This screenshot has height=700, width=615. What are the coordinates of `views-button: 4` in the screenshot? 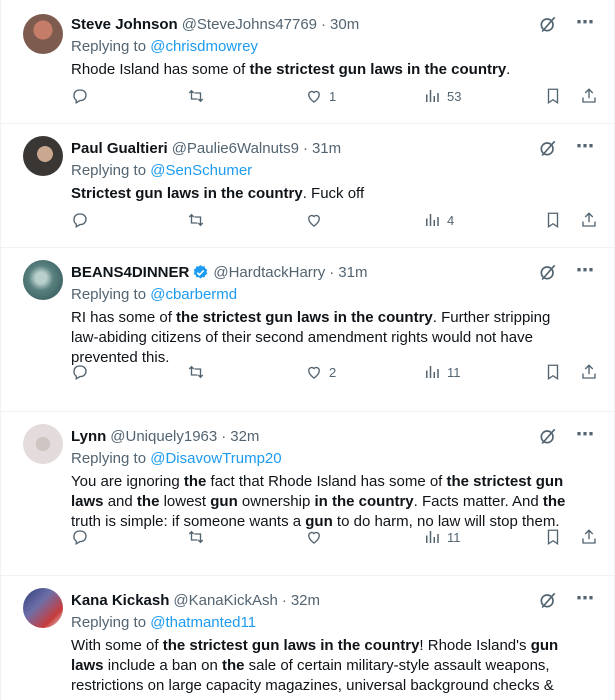 It's located at (438, 220).